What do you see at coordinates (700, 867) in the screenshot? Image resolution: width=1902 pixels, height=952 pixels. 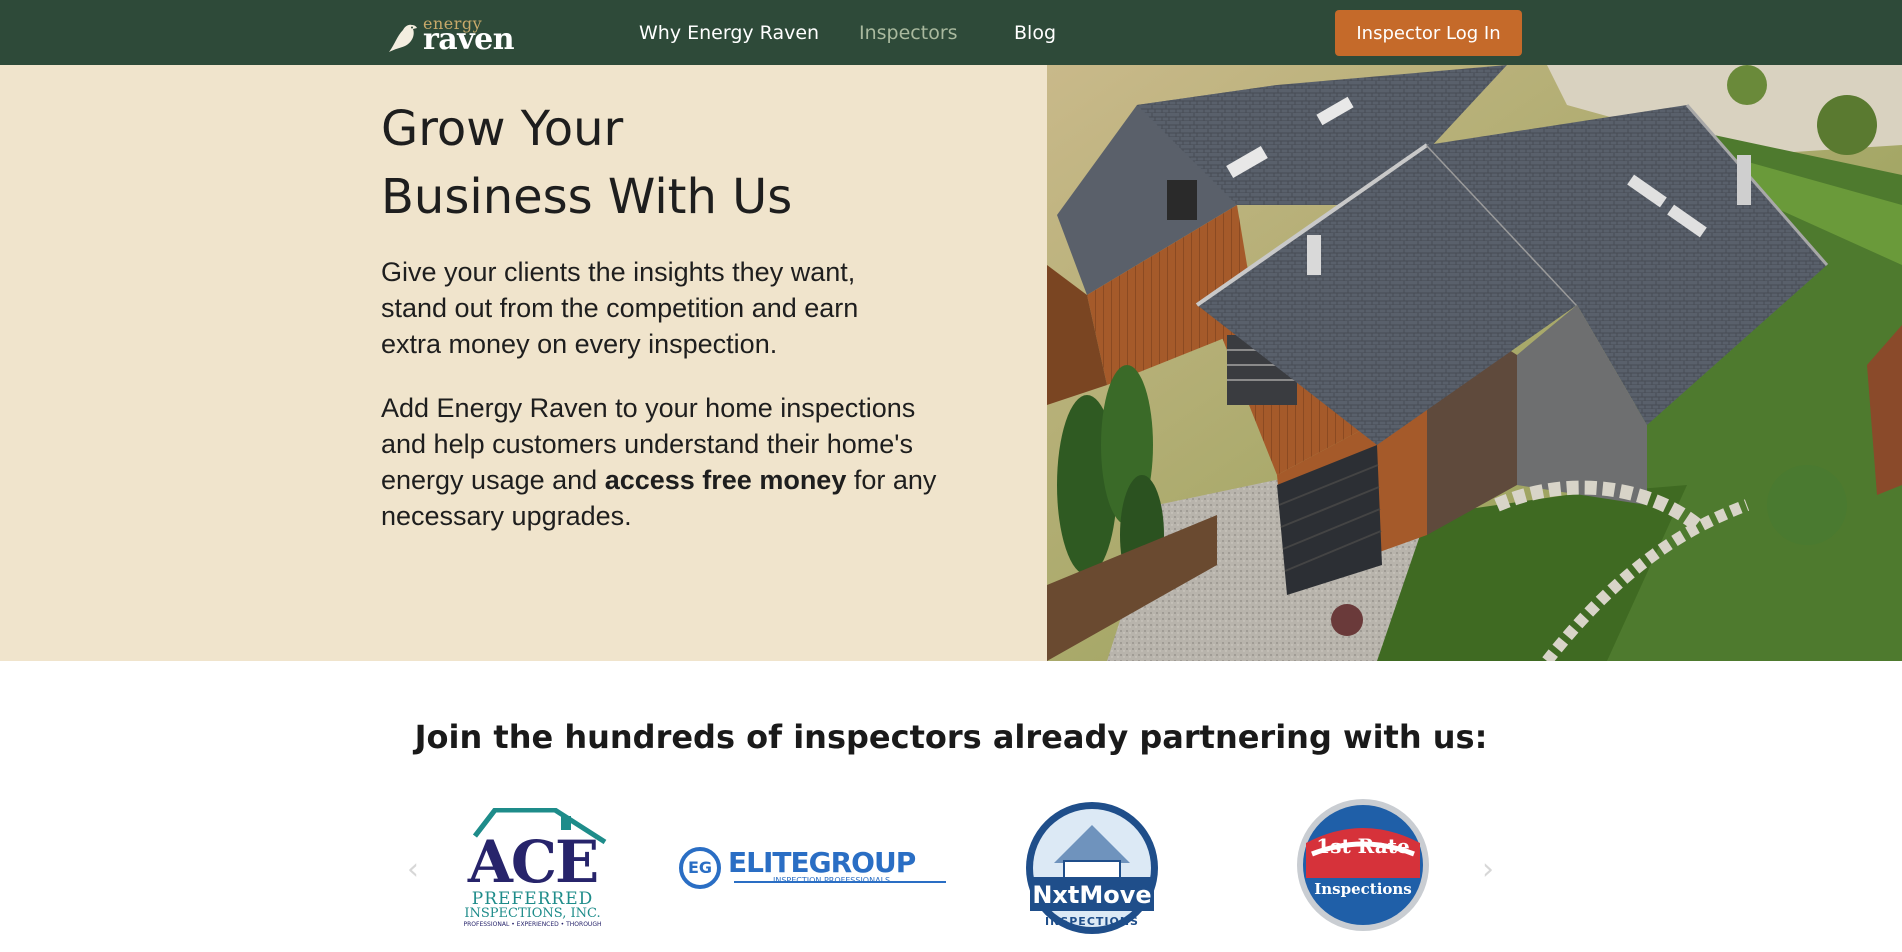 I see `elitegroup-badge-text: EG` at bounding box center [700, 867].